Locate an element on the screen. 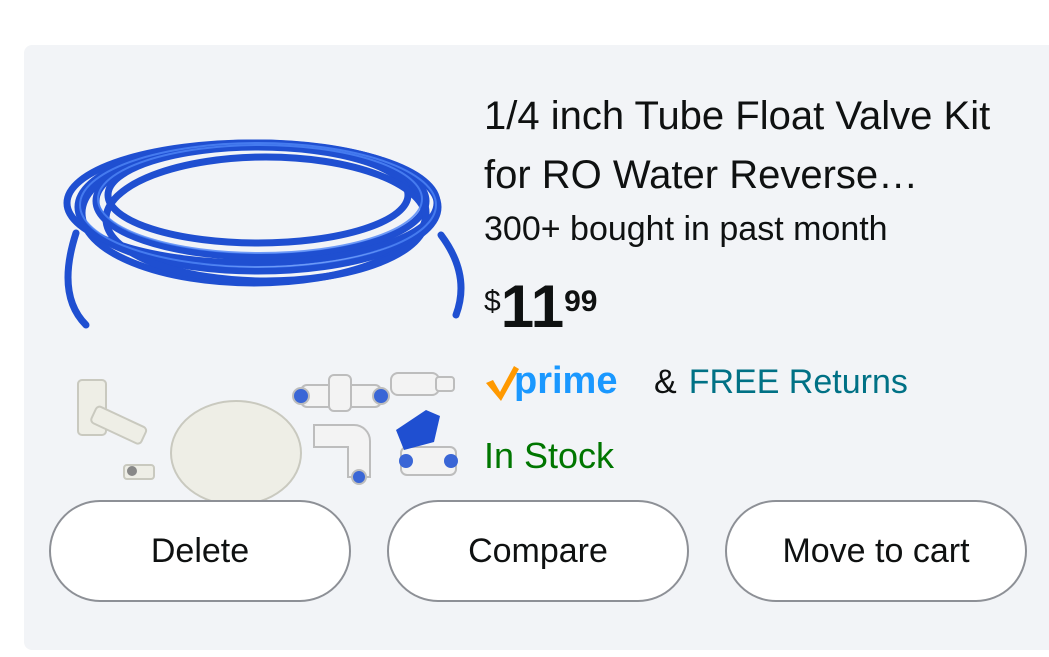 Image resolution: width=1049 pixels, height=657 pixels. stock-status: In Stock is located at coordinates (549, 455).